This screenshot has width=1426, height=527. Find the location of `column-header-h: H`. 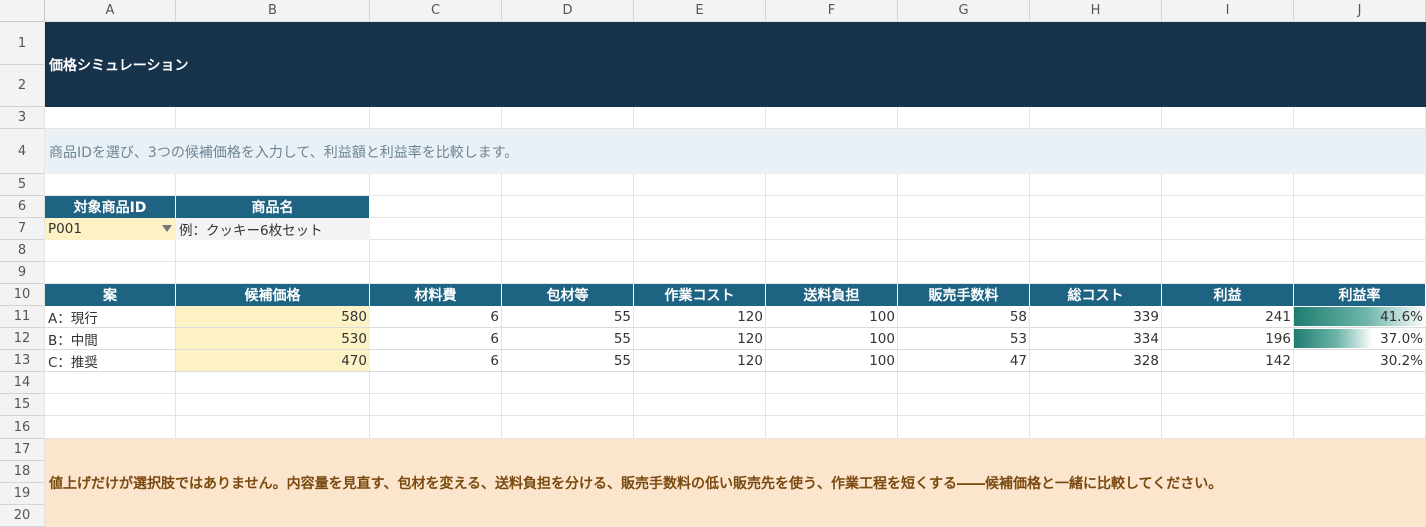

column-header-h: H is located at coordinates (1096, 11).